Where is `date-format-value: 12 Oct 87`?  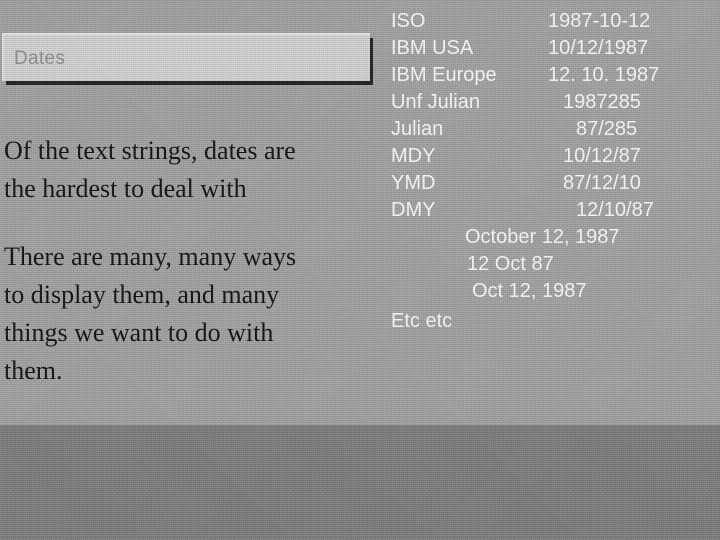 date-format-value: 12 Oct 87 is located at coordinates (510, 264).